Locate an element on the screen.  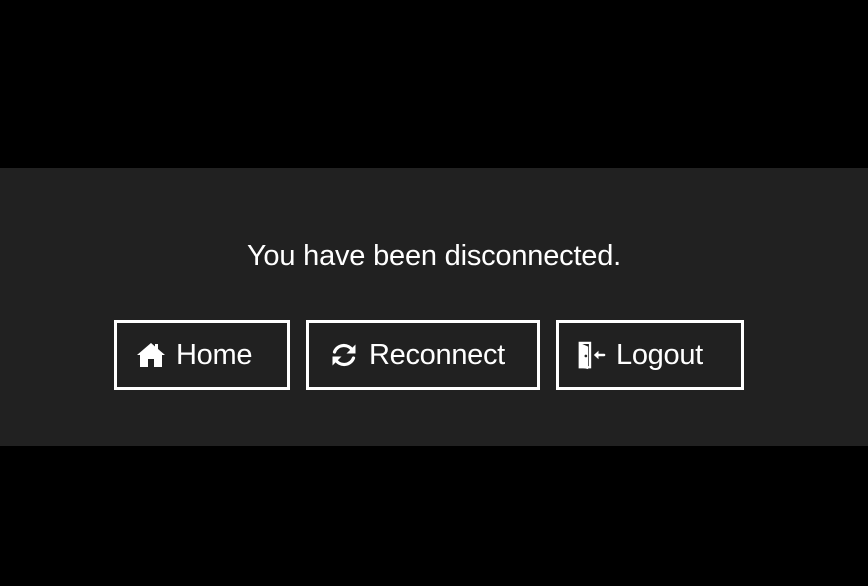
home-button-label: Home is located at coordinates (214, 355).